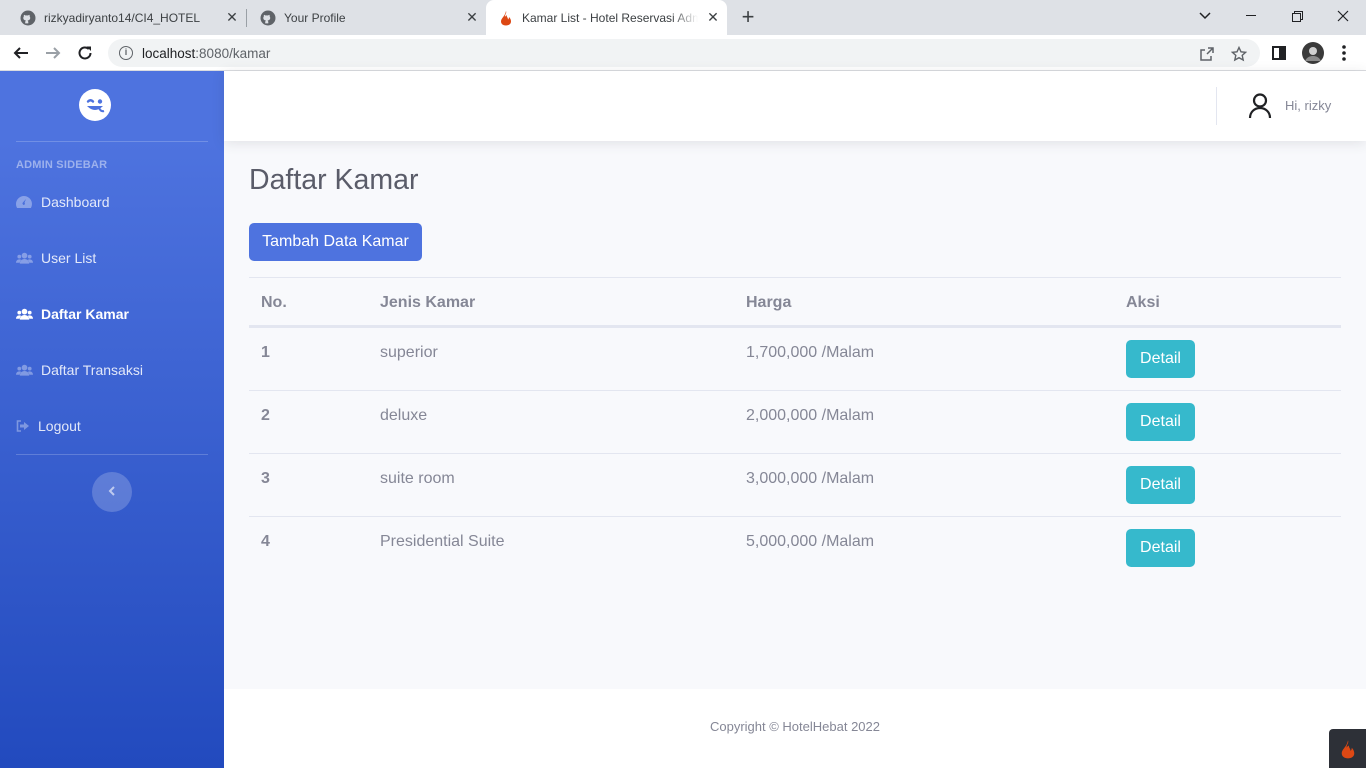 This screenshot has height=768, width=1366. I want to click on back-arrow-icon, so click(21, 53).